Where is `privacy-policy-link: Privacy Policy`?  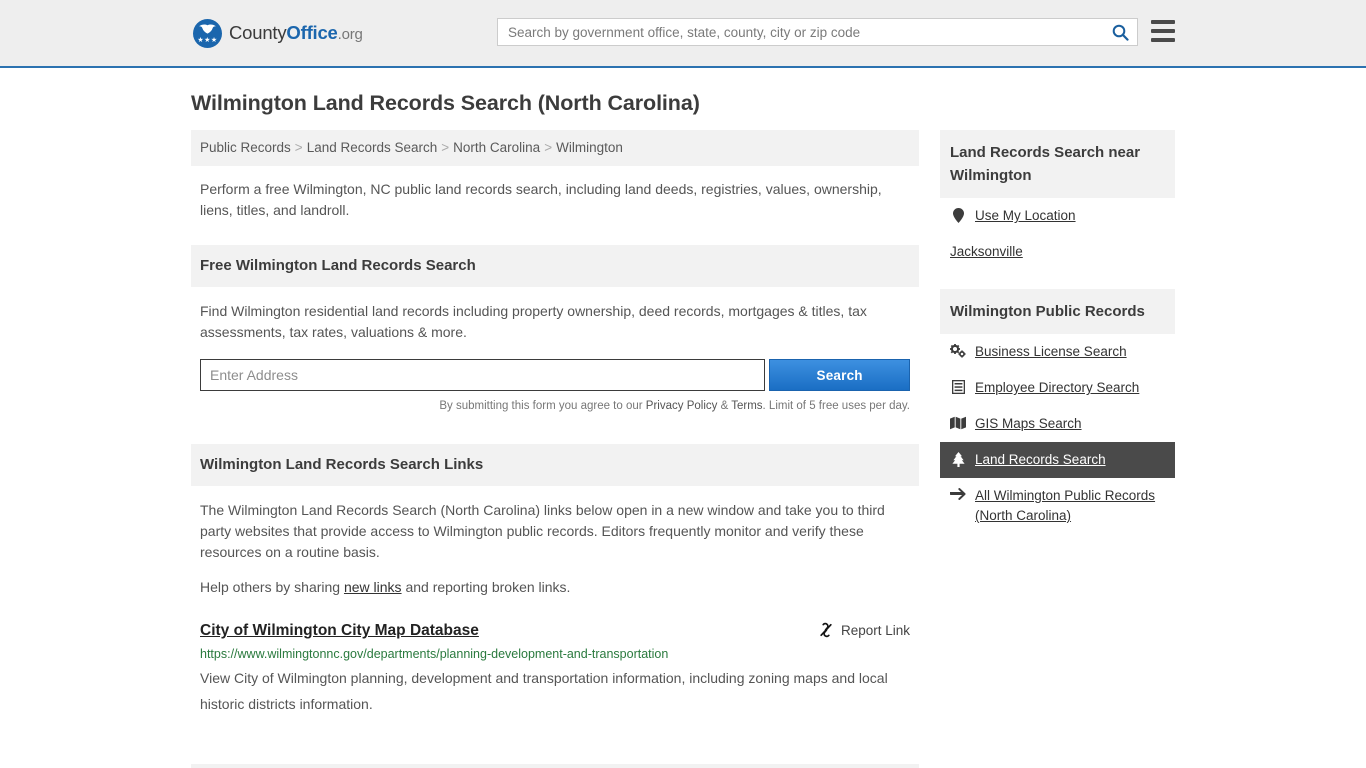 privacy-policy-link: Privacy Policy is located at coordinates (682, 406).